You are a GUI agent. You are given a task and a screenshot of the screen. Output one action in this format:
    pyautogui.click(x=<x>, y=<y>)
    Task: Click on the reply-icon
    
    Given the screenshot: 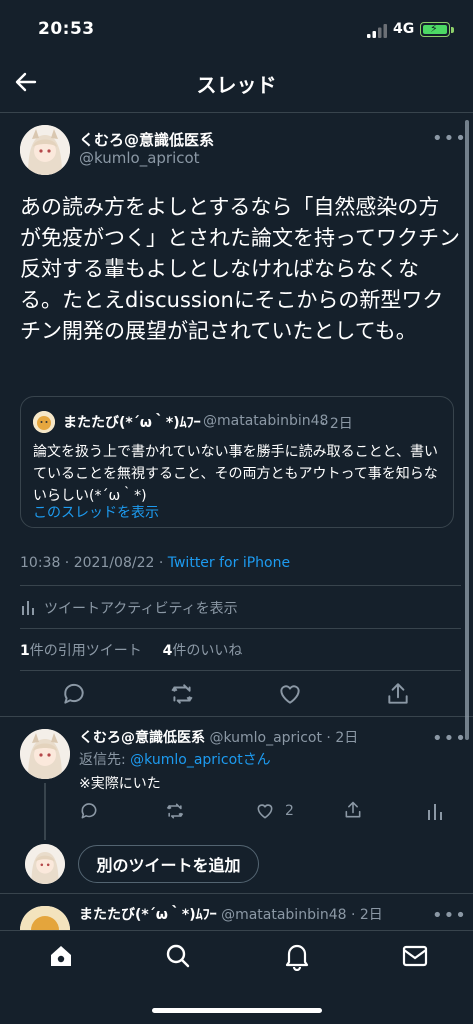 What is the action you would take?
    pyautogui.click(x=74, y=694)
    